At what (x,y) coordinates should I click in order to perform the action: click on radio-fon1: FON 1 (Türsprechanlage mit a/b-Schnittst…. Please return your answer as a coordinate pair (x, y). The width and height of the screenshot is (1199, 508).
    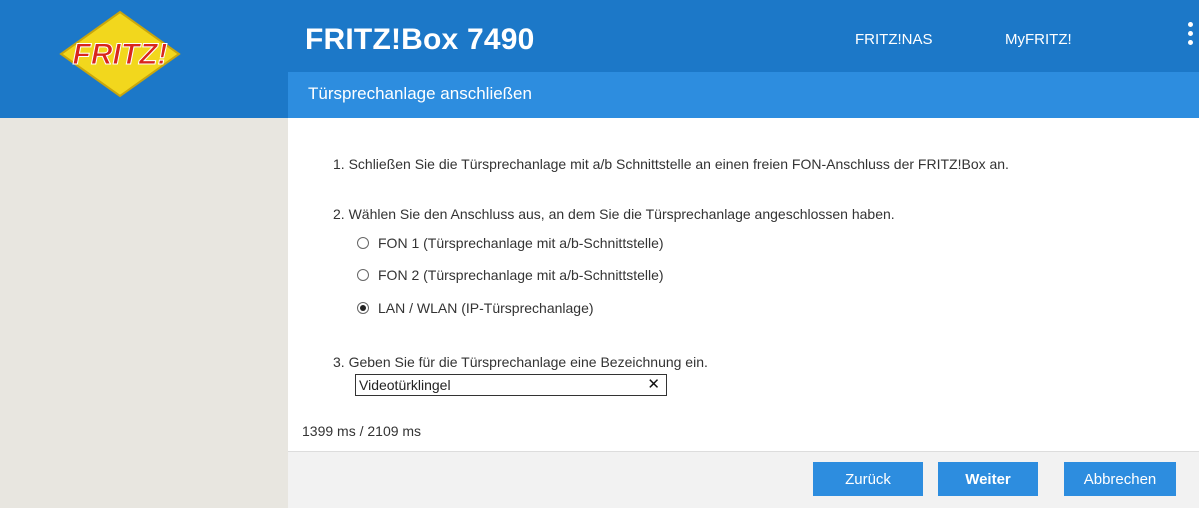
    Looking at the image, I should click on (510, 243).